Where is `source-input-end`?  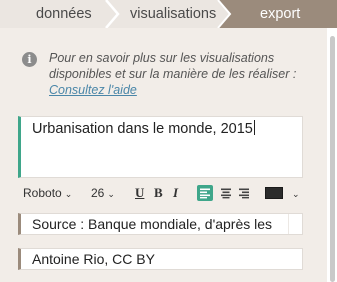
source-input-end is located at coordinates (295, 224).